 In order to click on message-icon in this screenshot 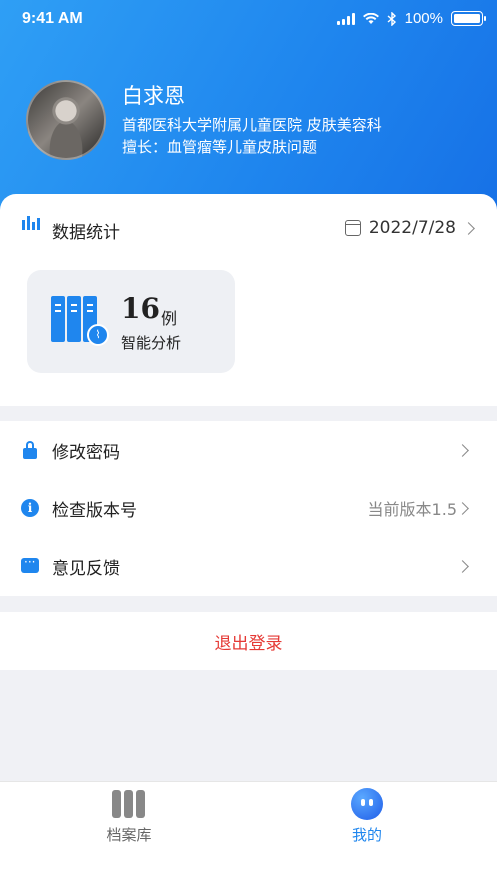, I will do `click(30, 564)`.